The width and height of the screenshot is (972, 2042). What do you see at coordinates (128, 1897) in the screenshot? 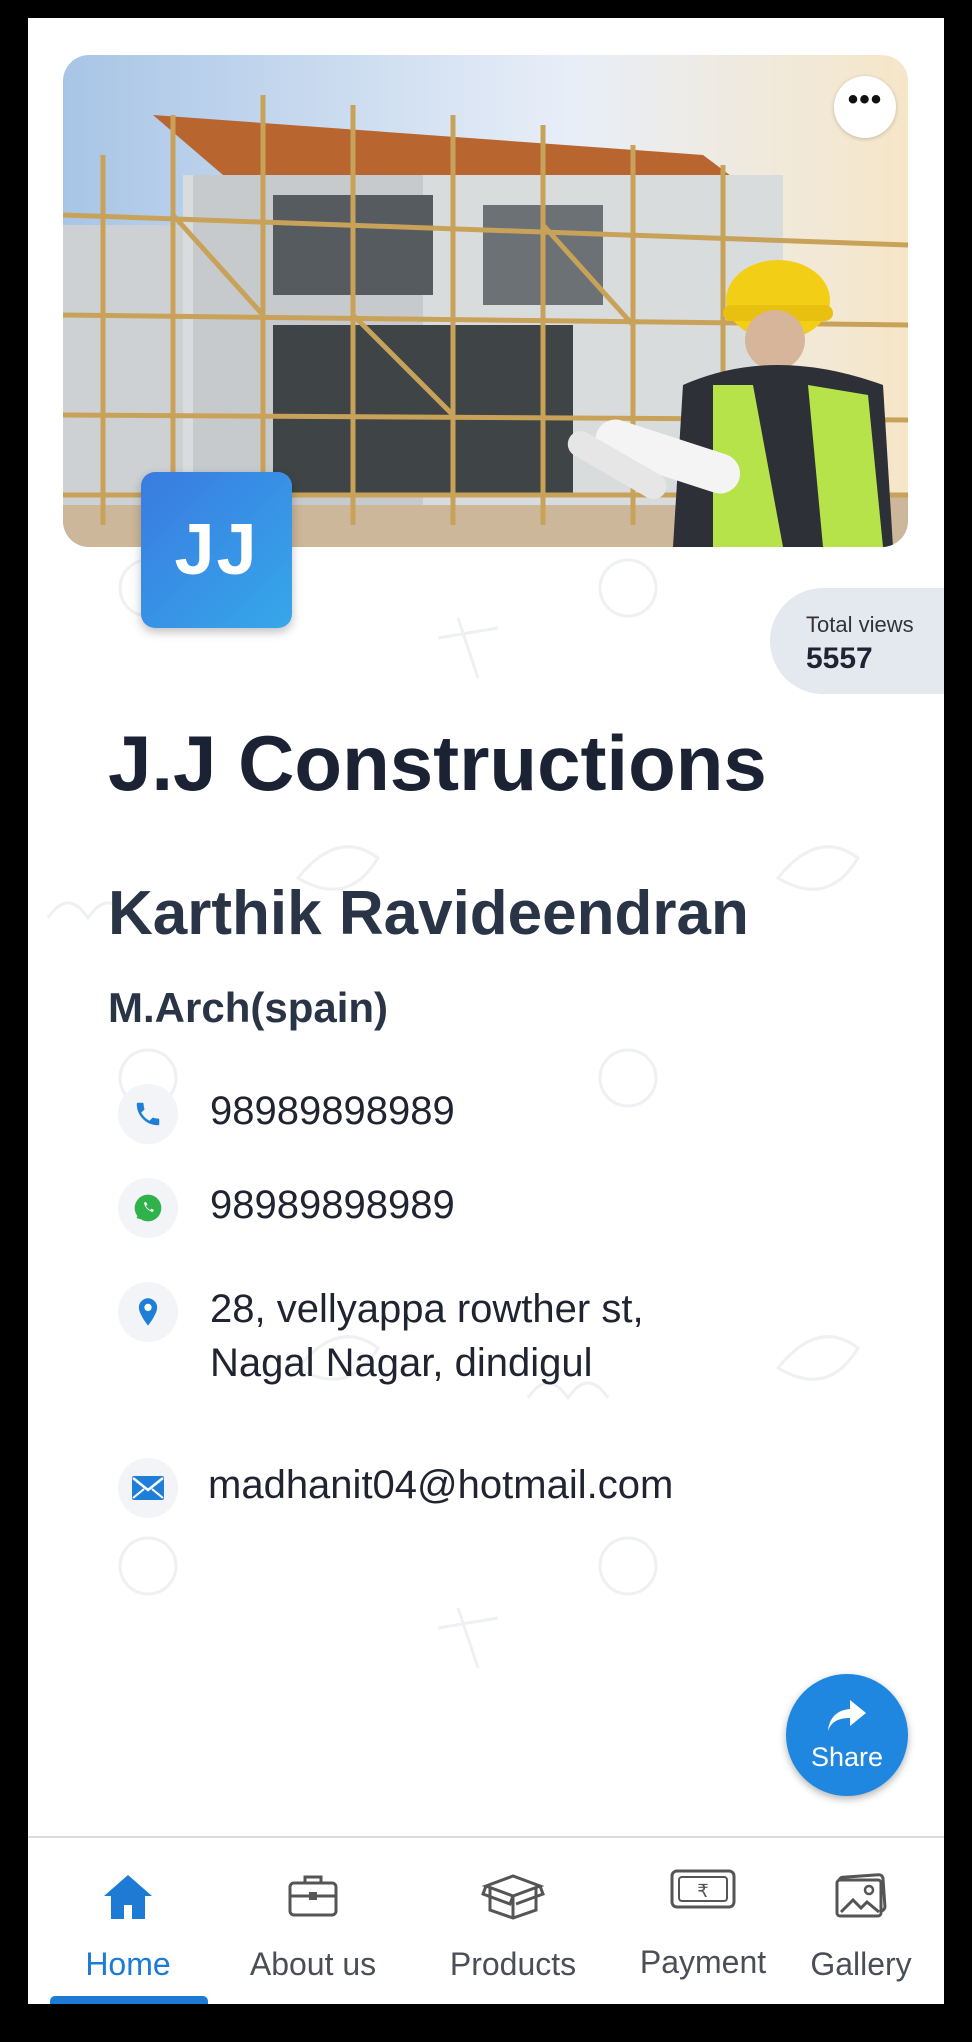
I see `home-icon` at bounding box center [128, 1897].